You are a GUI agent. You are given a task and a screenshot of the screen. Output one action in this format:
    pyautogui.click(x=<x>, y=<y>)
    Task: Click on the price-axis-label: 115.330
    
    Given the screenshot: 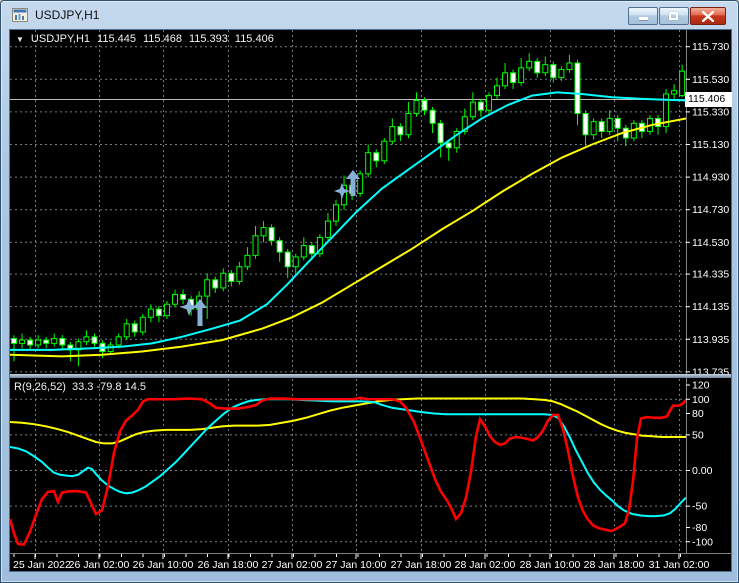 What is the action you would take?
    pyautogui.click(x=710, y=112)
    